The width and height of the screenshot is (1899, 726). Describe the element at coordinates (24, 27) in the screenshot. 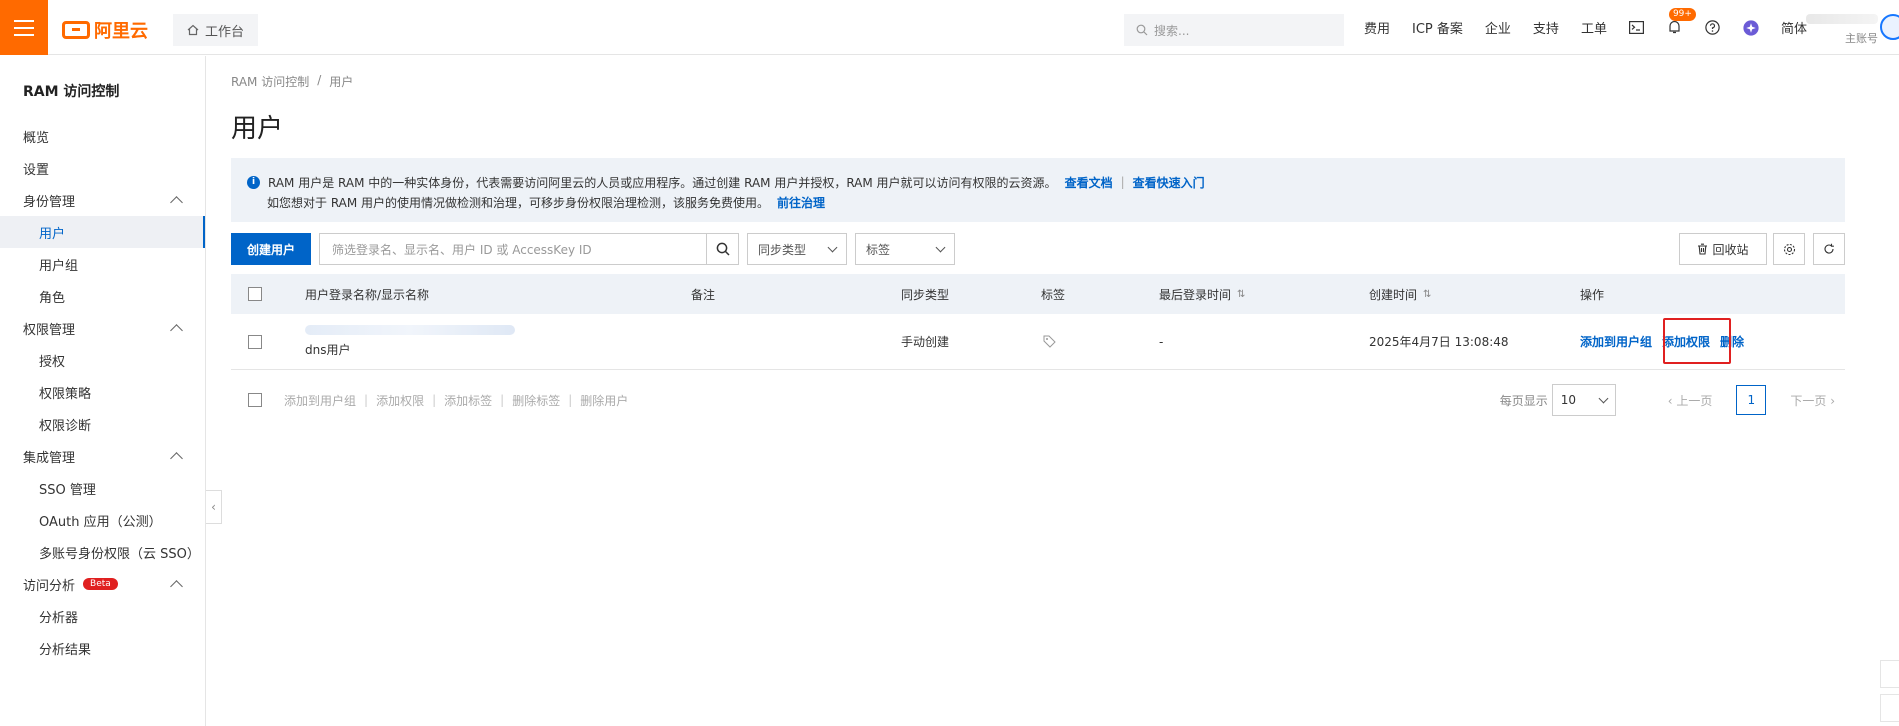

I see `menu-icon` at that location.